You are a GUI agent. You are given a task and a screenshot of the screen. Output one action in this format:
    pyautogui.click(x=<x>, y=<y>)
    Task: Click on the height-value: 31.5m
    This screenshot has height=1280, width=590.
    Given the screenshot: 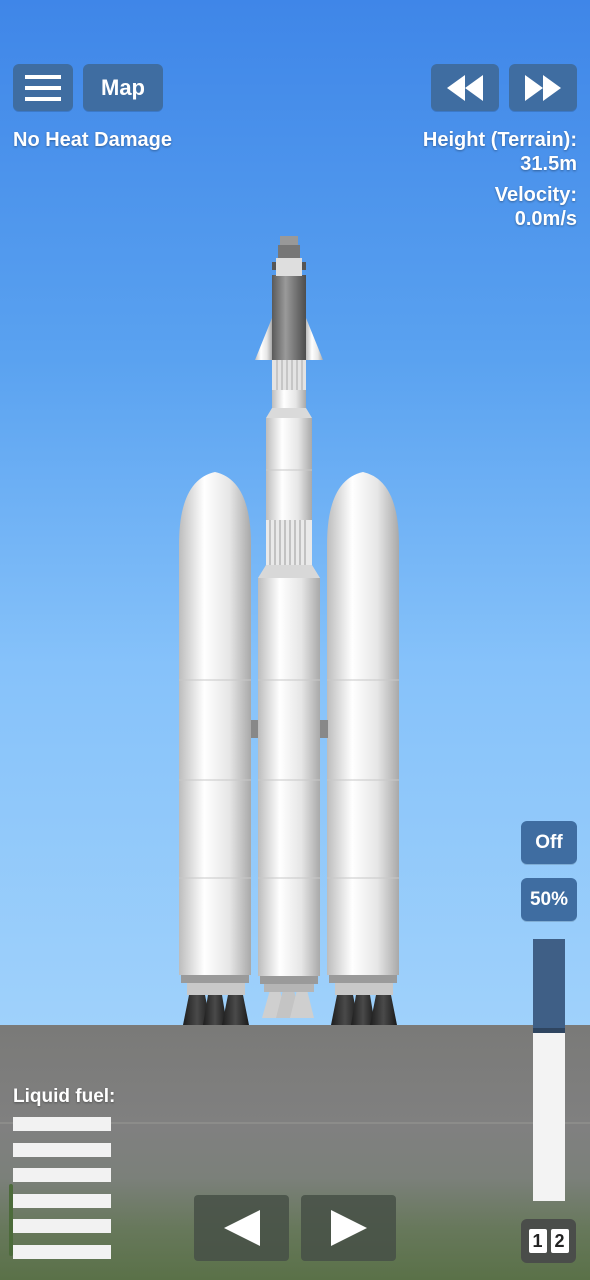 What is the action you would take?
    pyautogui.click(x=548, y=164)
    